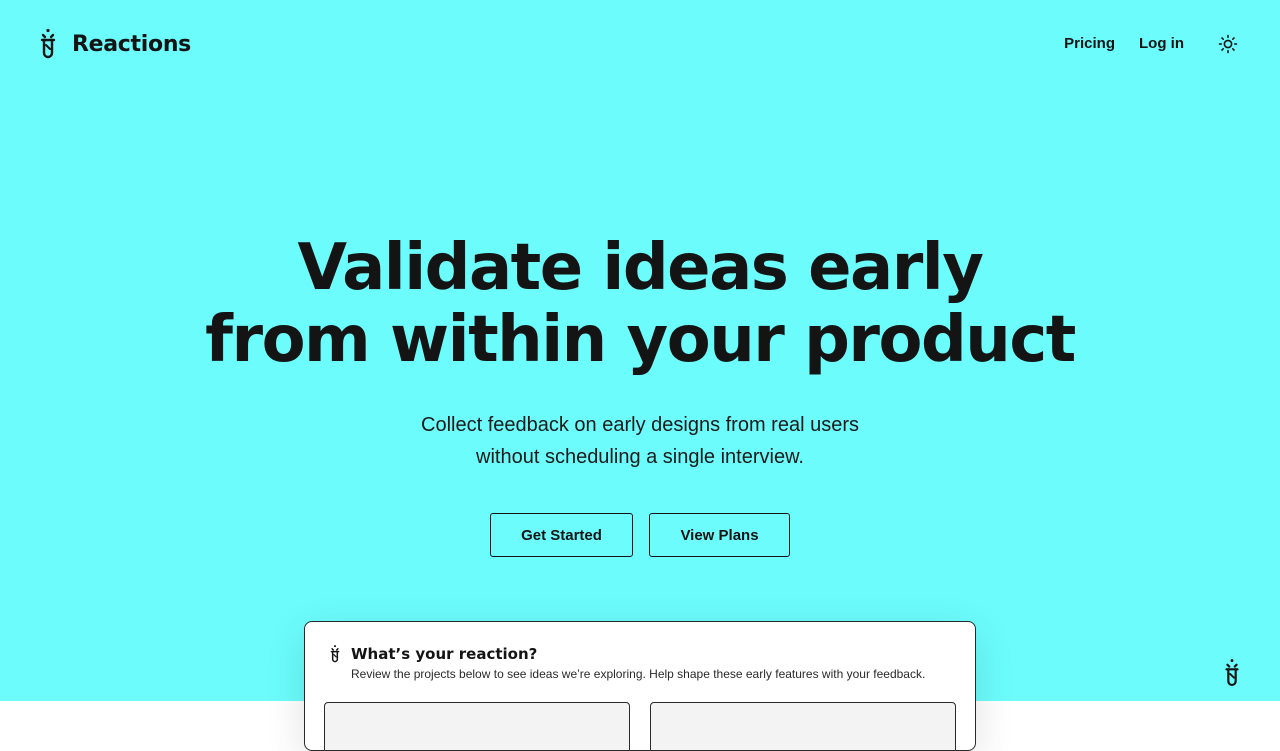  Describe the element at coordinates (561, 535) in the screenshot. I see `get-started-button: Get Started` at that location.